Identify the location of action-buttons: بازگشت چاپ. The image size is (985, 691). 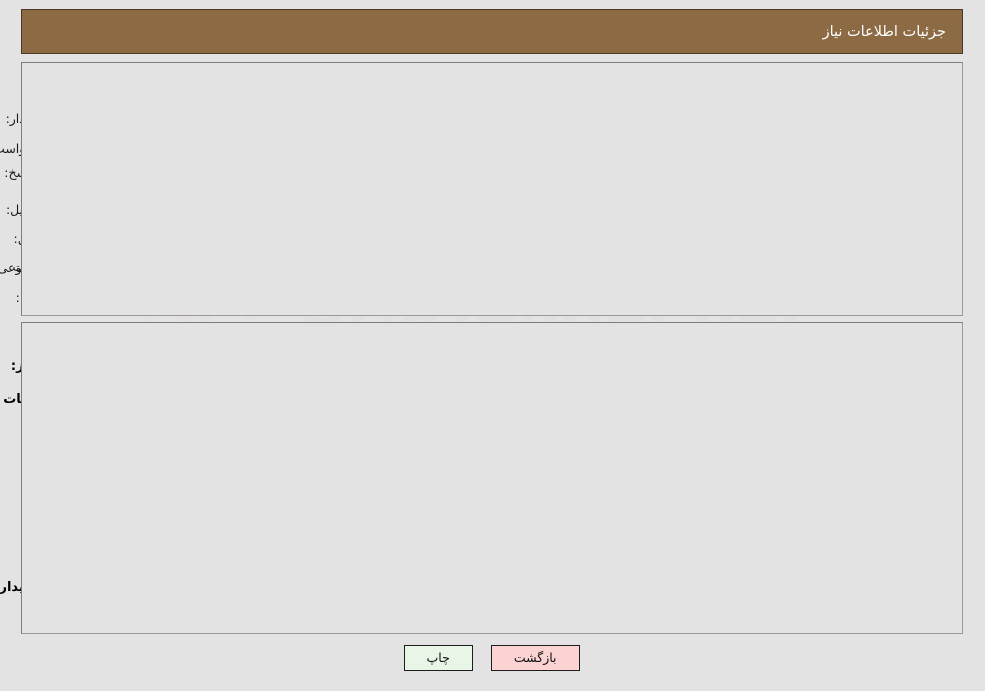
(492, 658).